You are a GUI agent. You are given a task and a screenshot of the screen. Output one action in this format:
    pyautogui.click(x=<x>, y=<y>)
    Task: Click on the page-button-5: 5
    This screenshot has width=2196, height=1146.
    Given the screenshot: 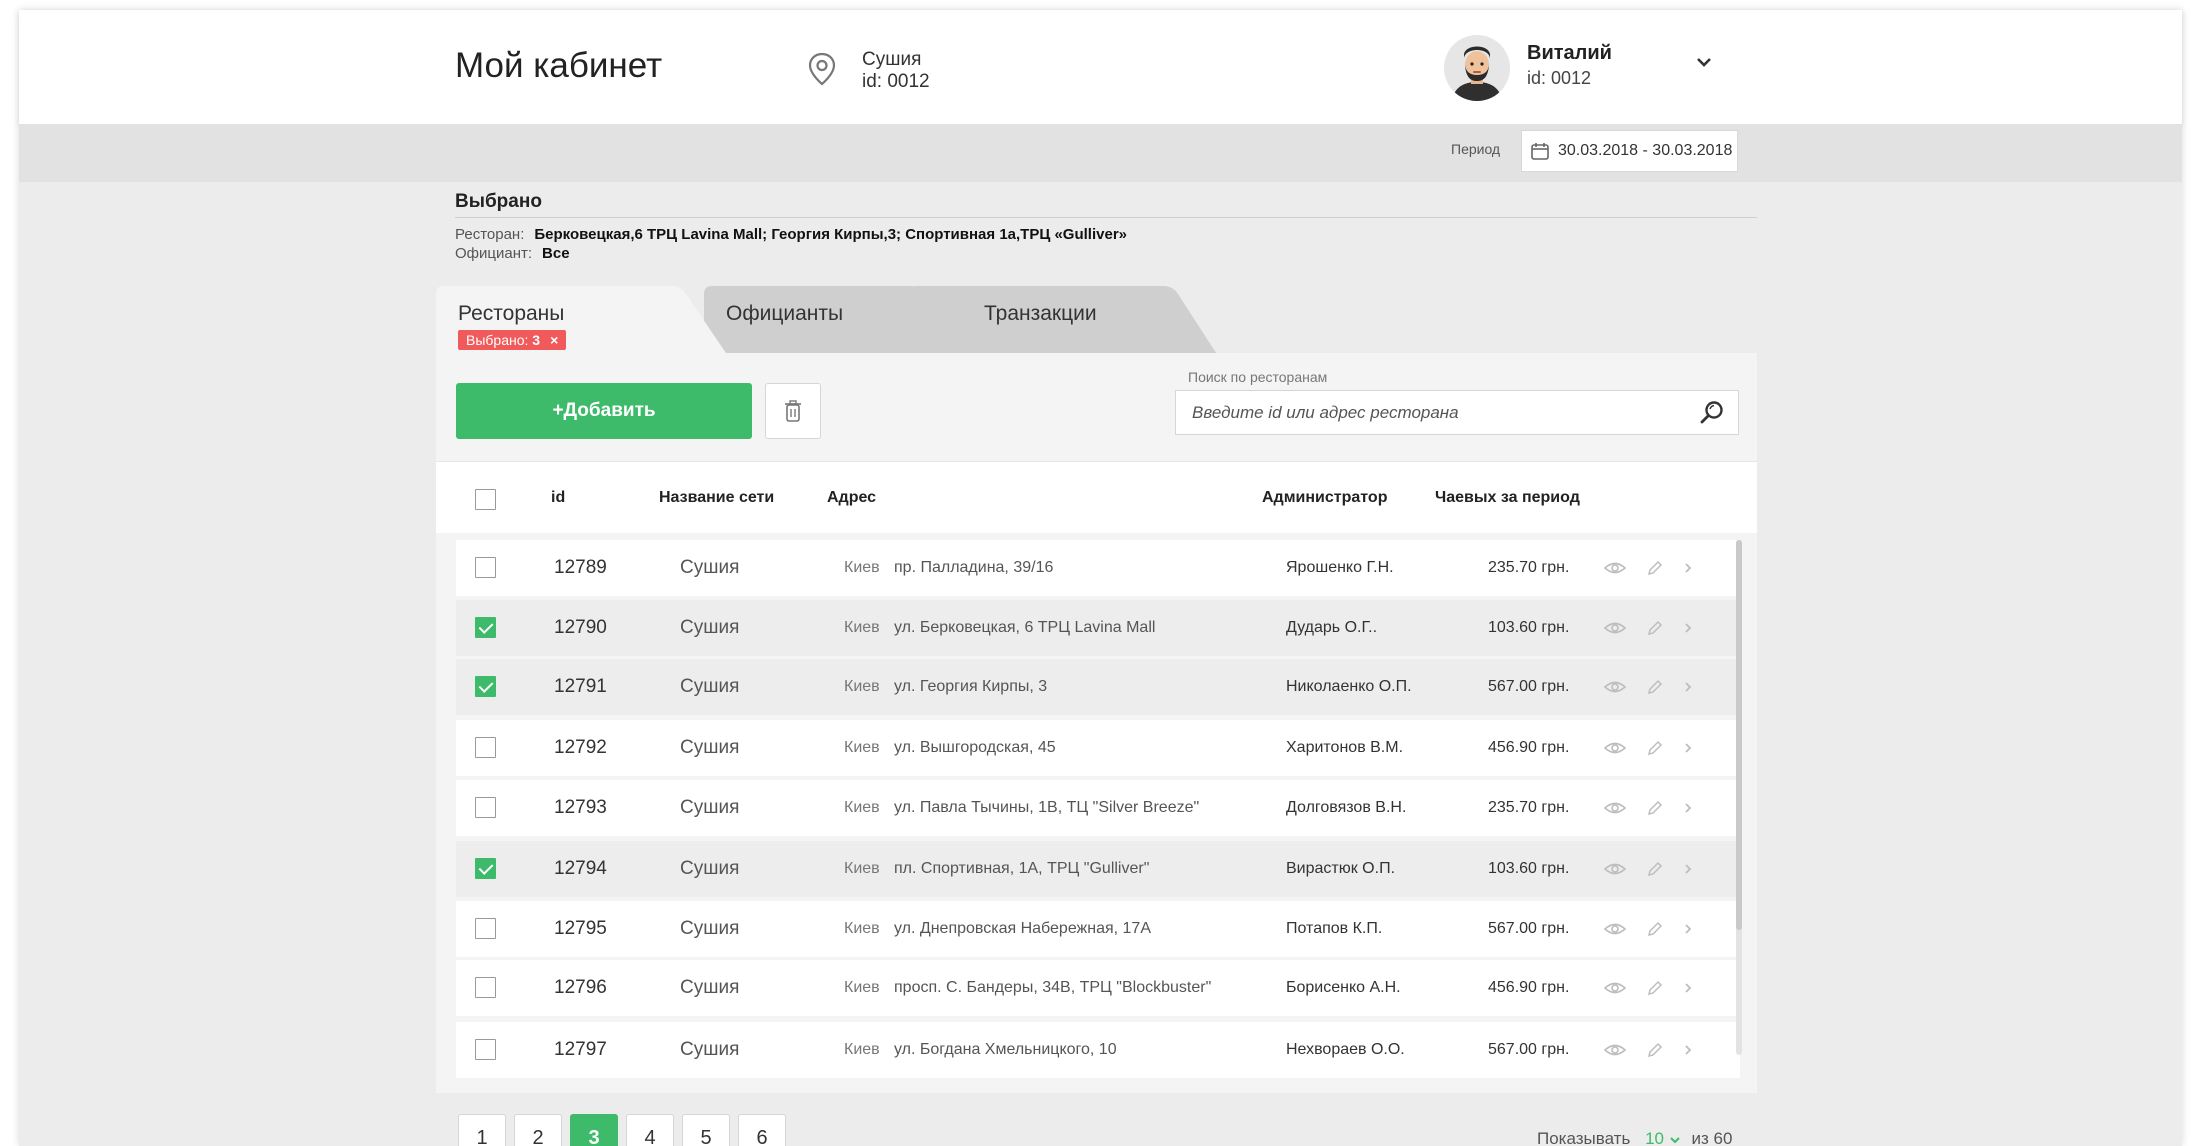 What is the action you would take?
    pyautogui.click(x=706, y=1130)
    